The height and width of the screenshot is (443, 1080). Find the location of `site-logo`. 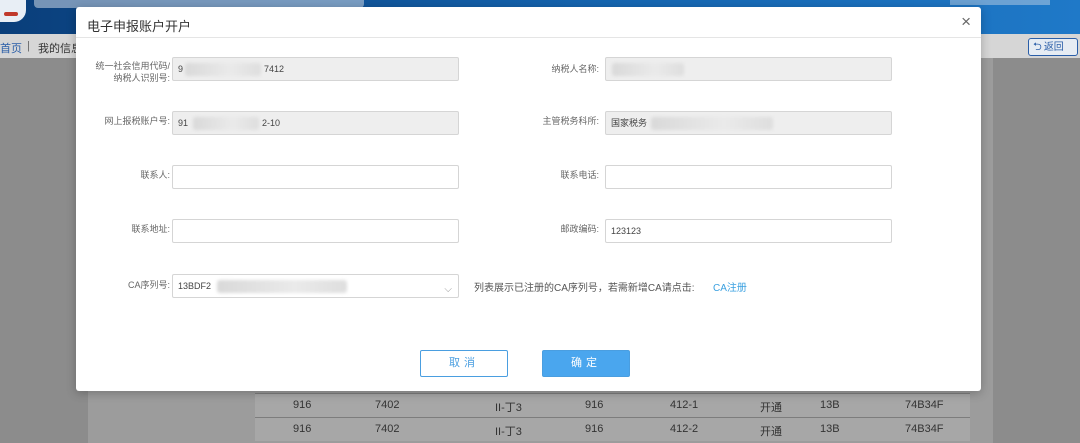

site-logo is located at coordinates (13, 11).